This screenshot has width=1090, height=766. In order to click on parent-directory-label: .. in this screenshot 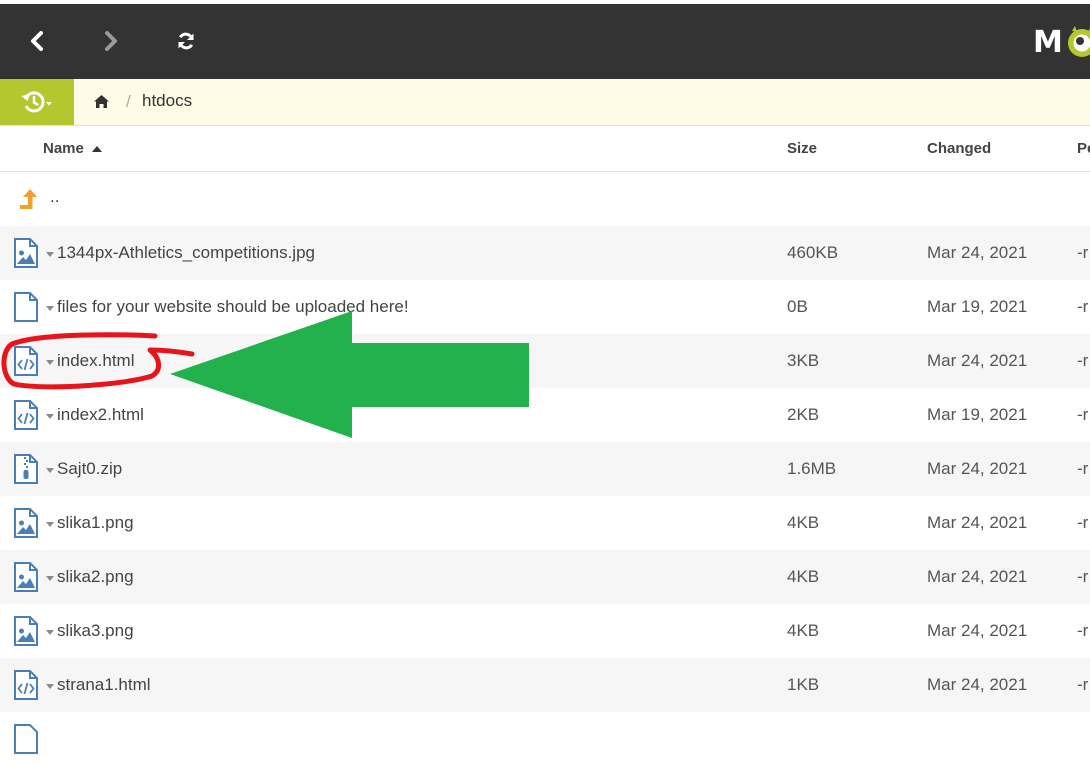, I will do `click(54, 197)`.